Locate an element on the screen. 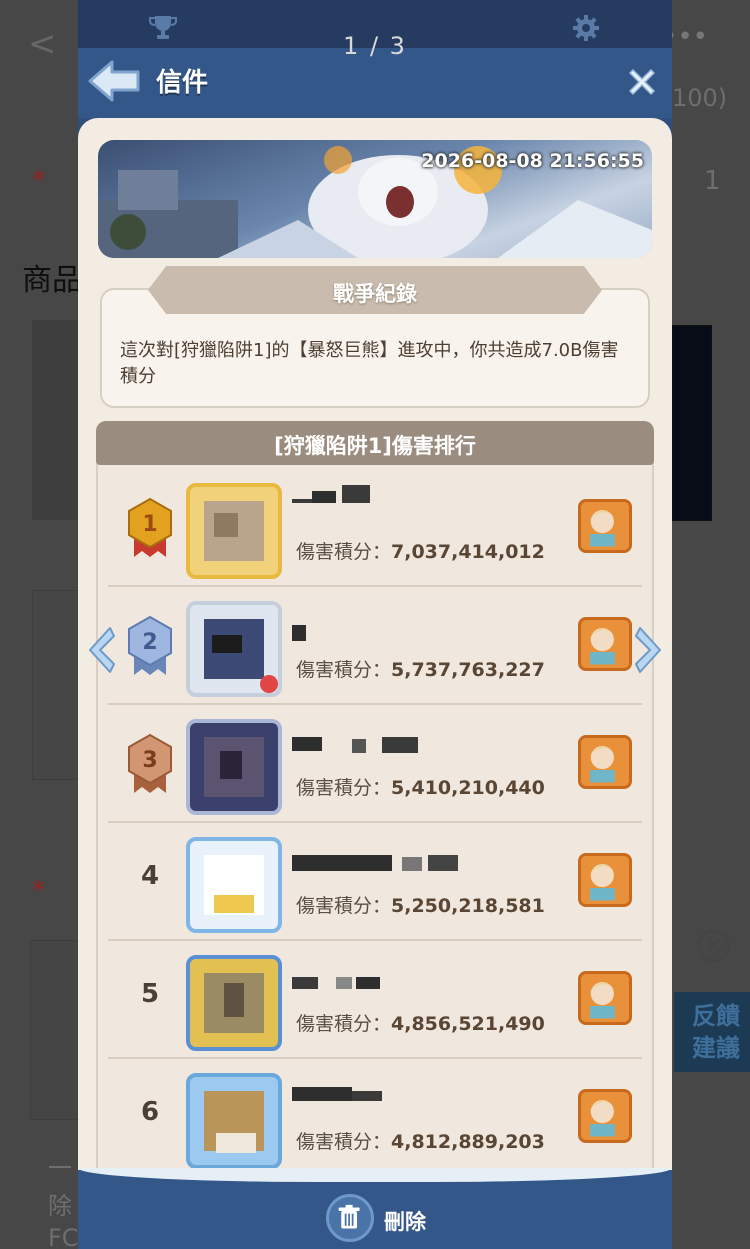  silver-medal-icon: 2 is located at coordinates (150, 645).